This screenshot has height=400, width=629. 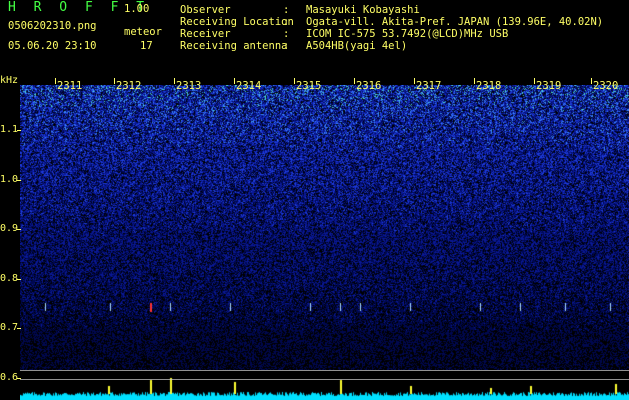 I want to click on freq-label: 0.8, so click(x=9, y=278).